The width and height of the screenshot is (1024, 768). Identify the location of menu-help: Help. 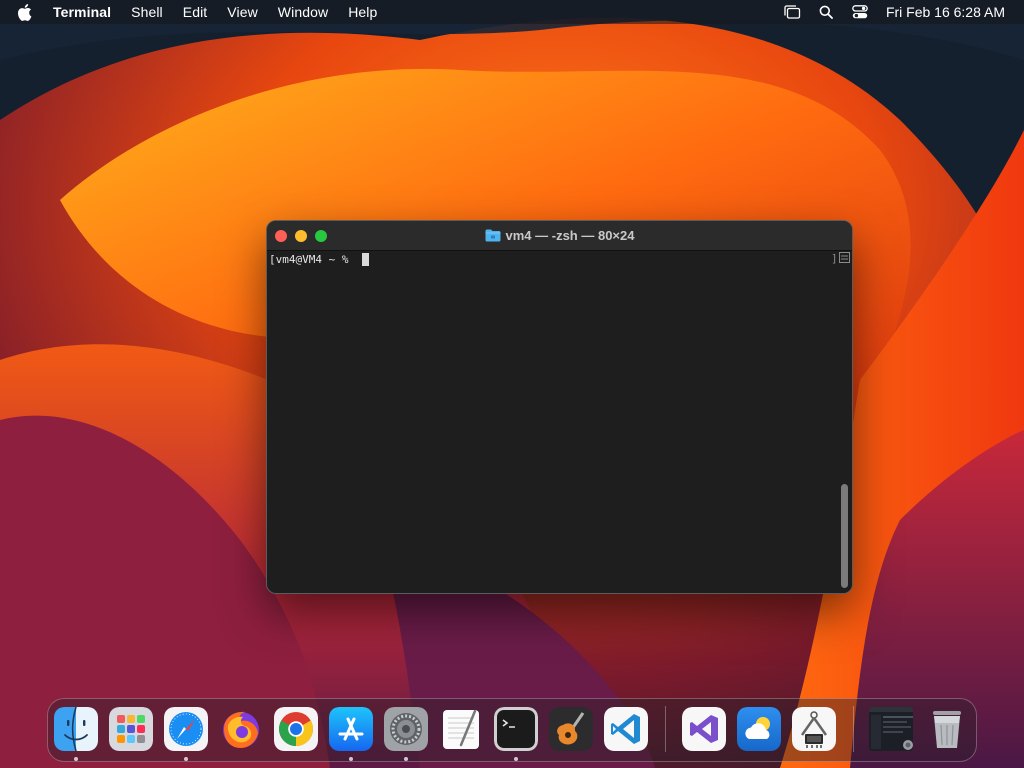
(362, 12).